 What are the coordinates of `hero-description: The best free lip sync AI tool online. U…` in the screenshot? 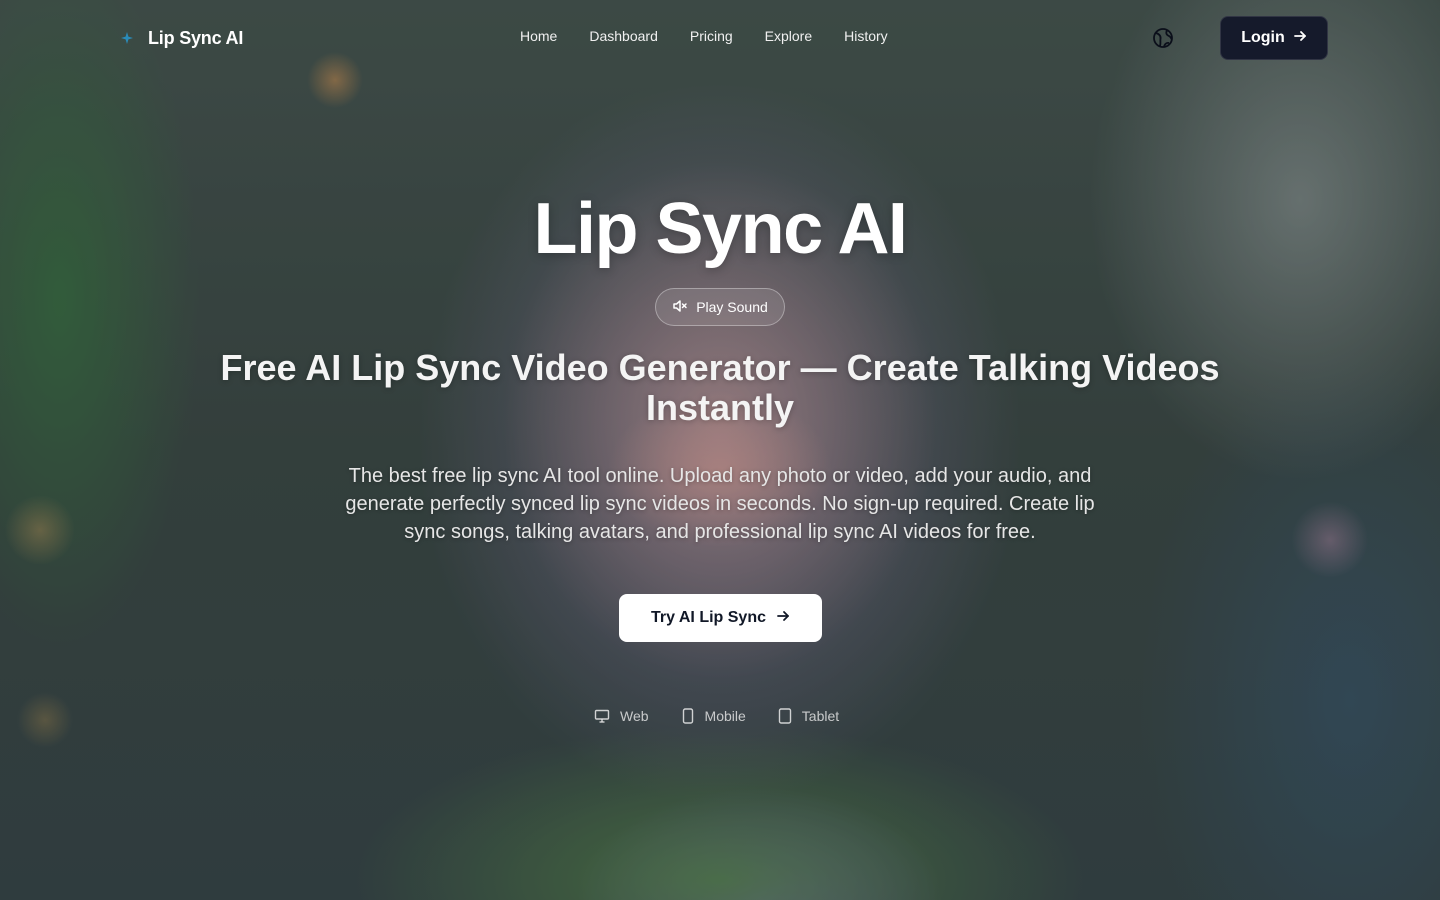 It's located at (720, 504).